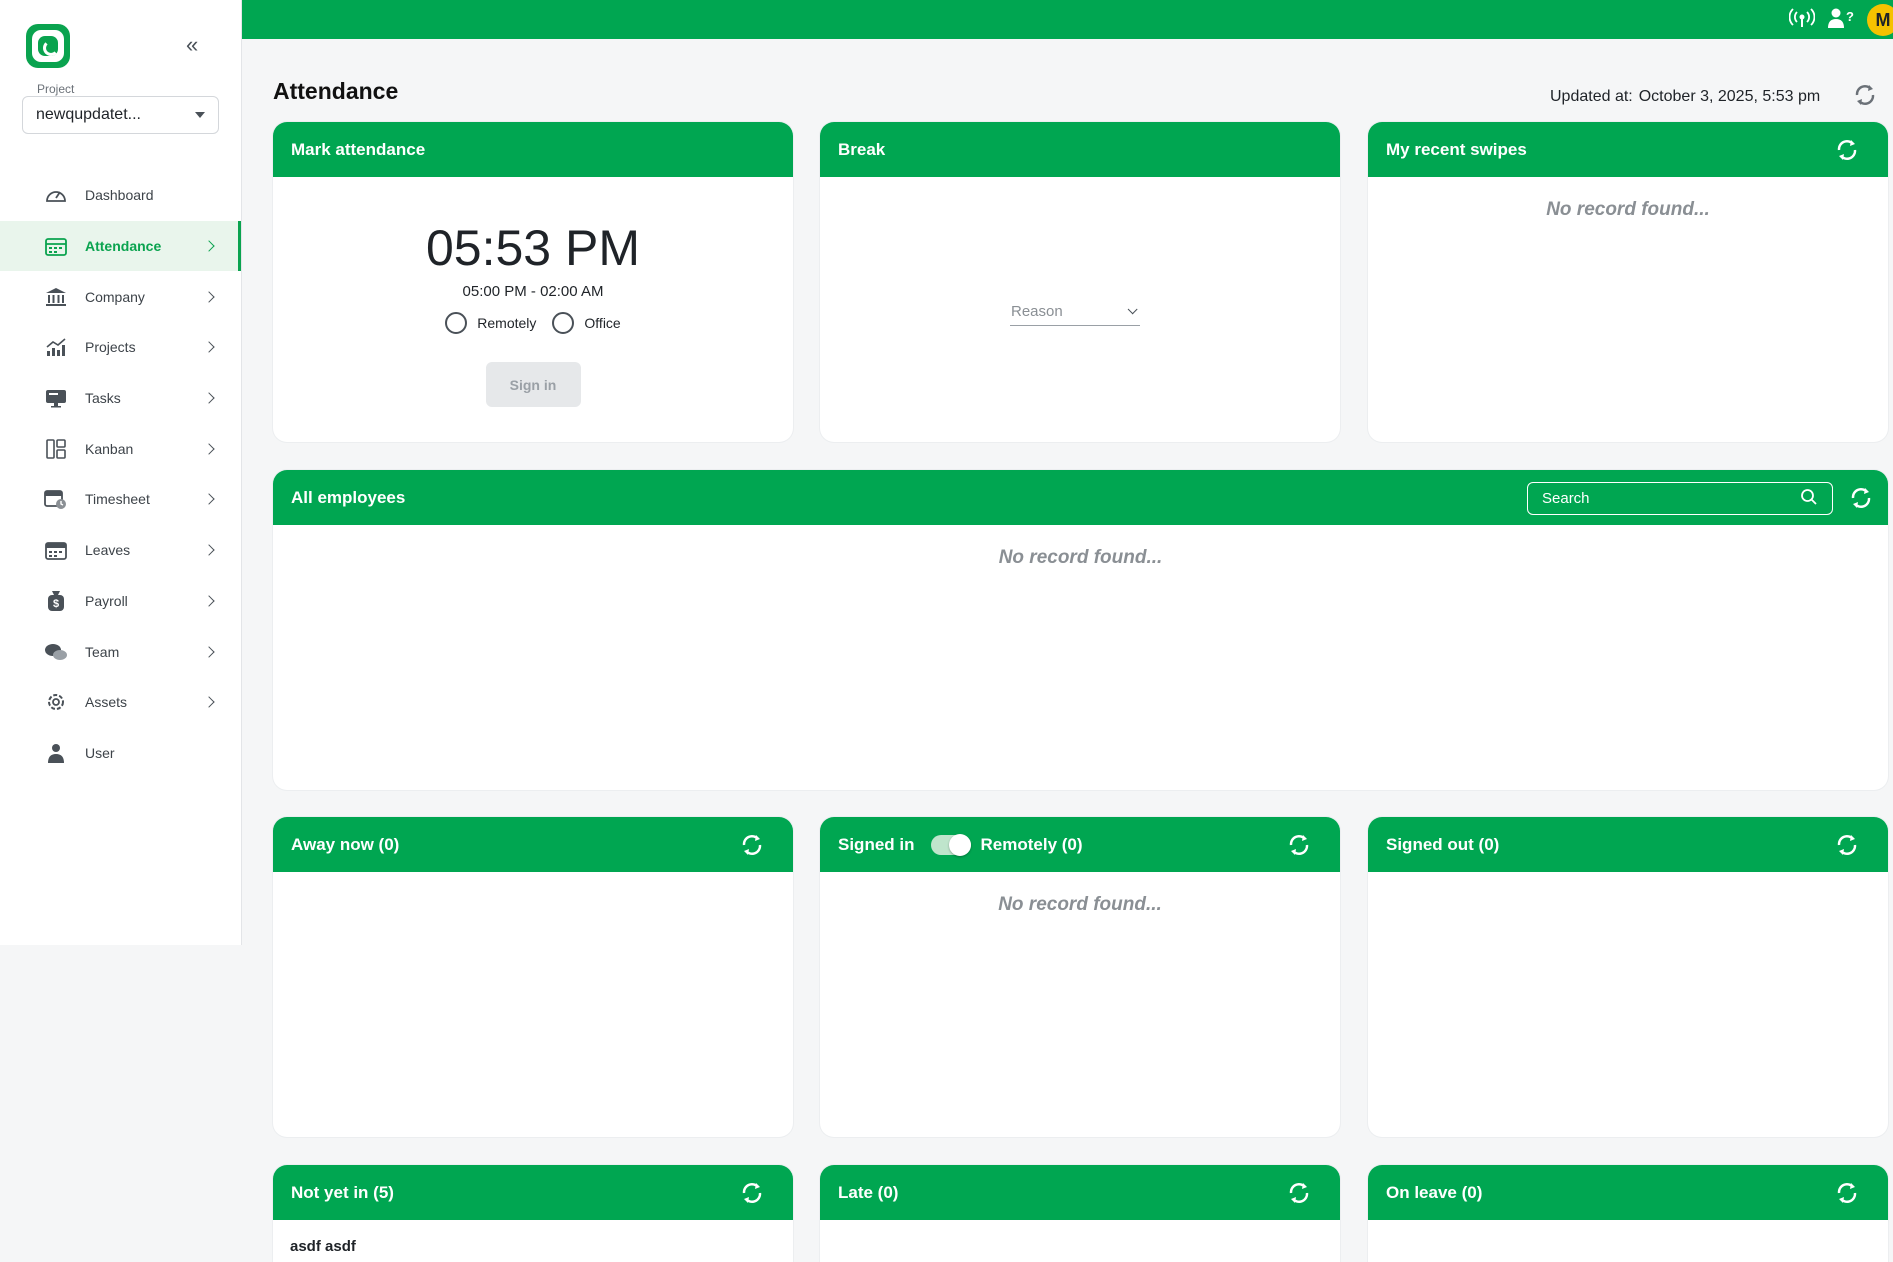  I want to click on gear-icon, so click(56, 702).